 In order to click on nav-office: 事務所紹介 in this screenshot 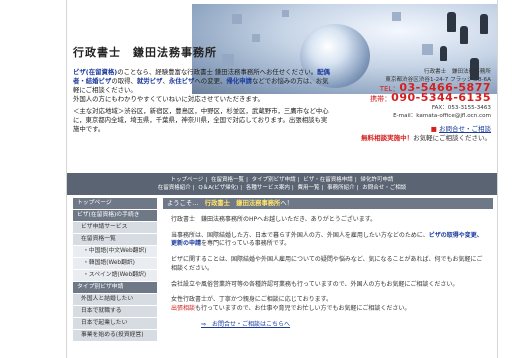, I will do `click(341, 188)`.